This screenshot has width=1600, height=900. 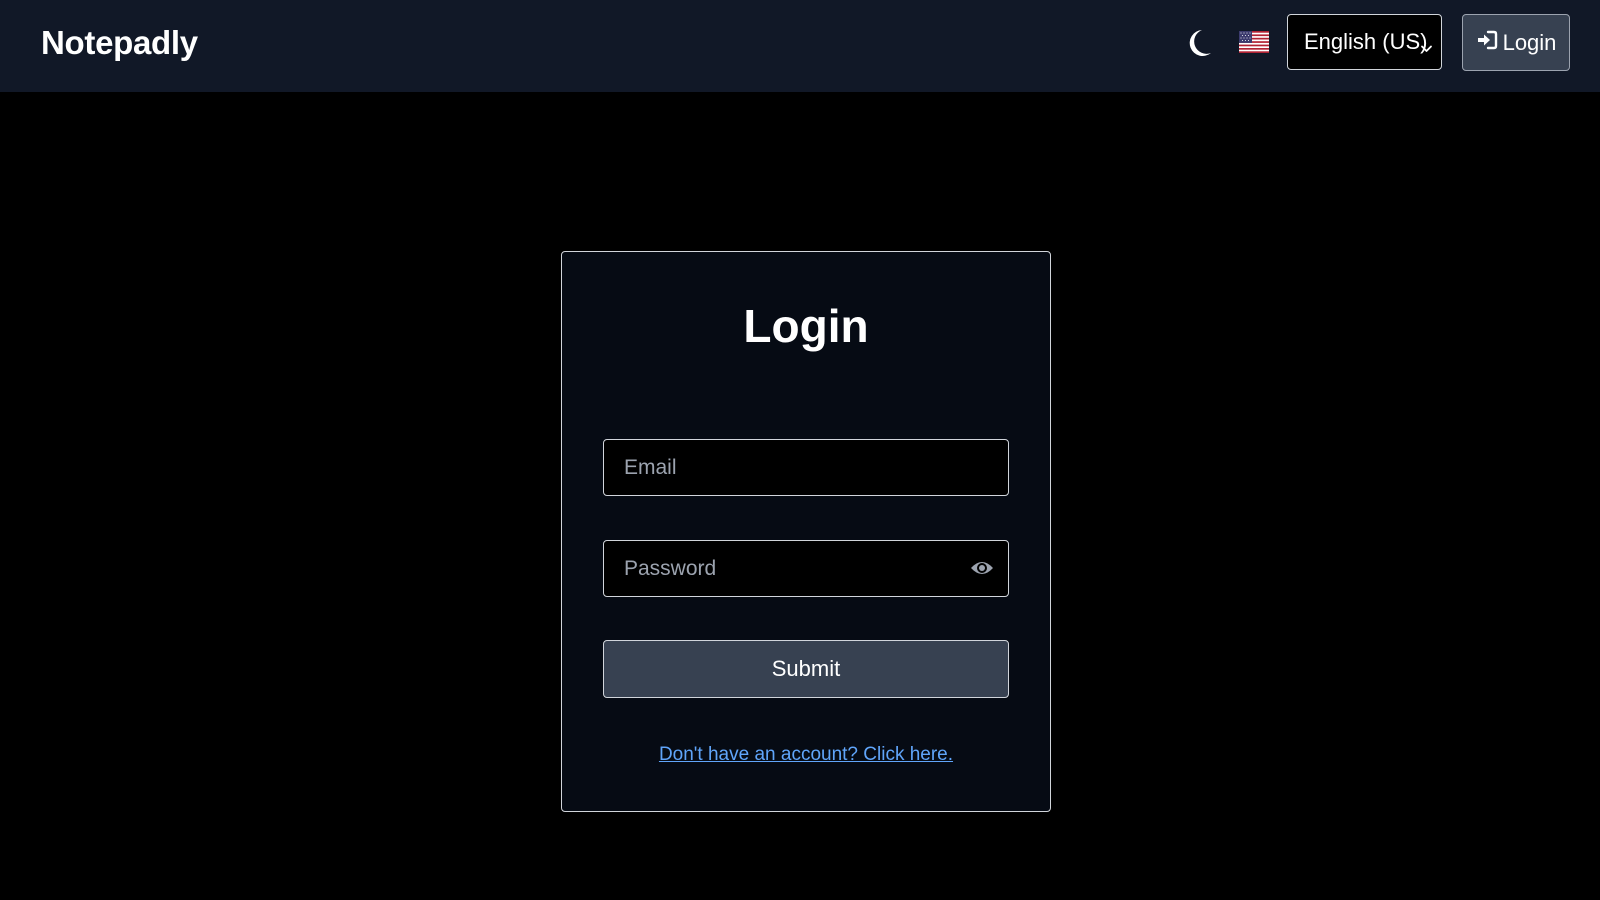 I want to click on signup-link: Don't have an account? Click here., so click(x=806, y=754).